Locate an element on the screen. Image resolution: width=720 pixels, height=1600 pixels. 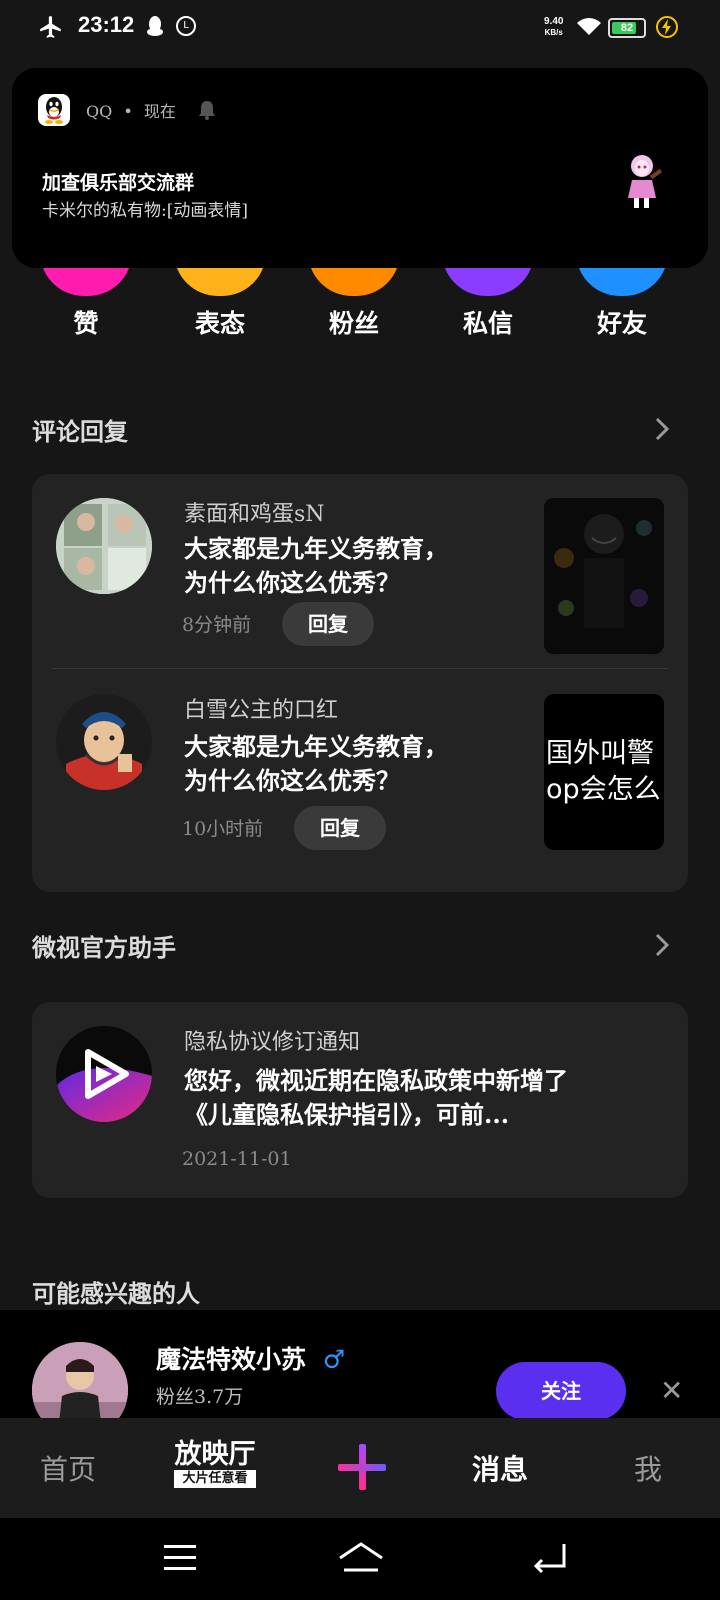
comment-time: 10小时前 is located at coordinates (223, 829).